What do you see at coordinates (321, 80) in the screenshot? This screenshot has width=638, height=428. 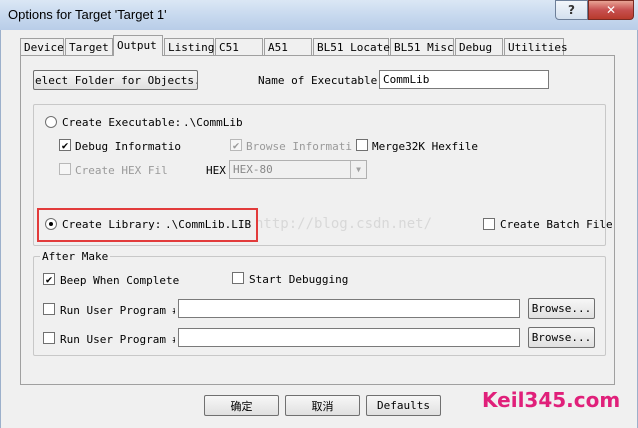 I see `name-of-executable-label: Name of Executable:` at bounding box center [321, 80].